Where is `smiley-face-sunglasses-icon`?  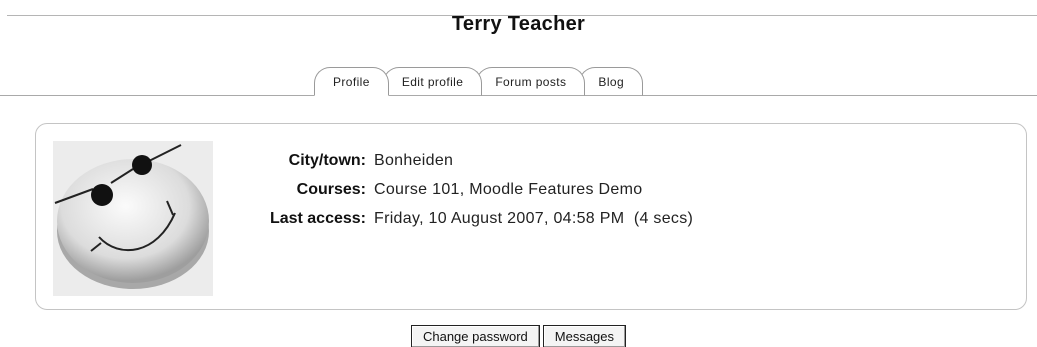
smiley-face-sunglasses-icon is located at coordinates (133, 218).